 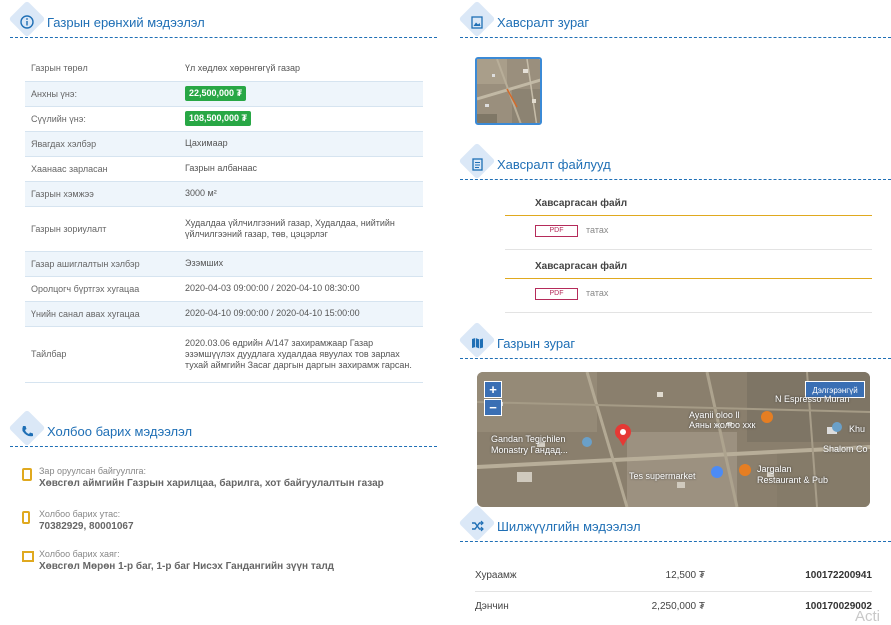 What do you see at coordinates (301, 69) in the screenshot?
I see `row-value: Үл хөдлөх хөрөнгөгүй газар` at bounding box center [301, 69].